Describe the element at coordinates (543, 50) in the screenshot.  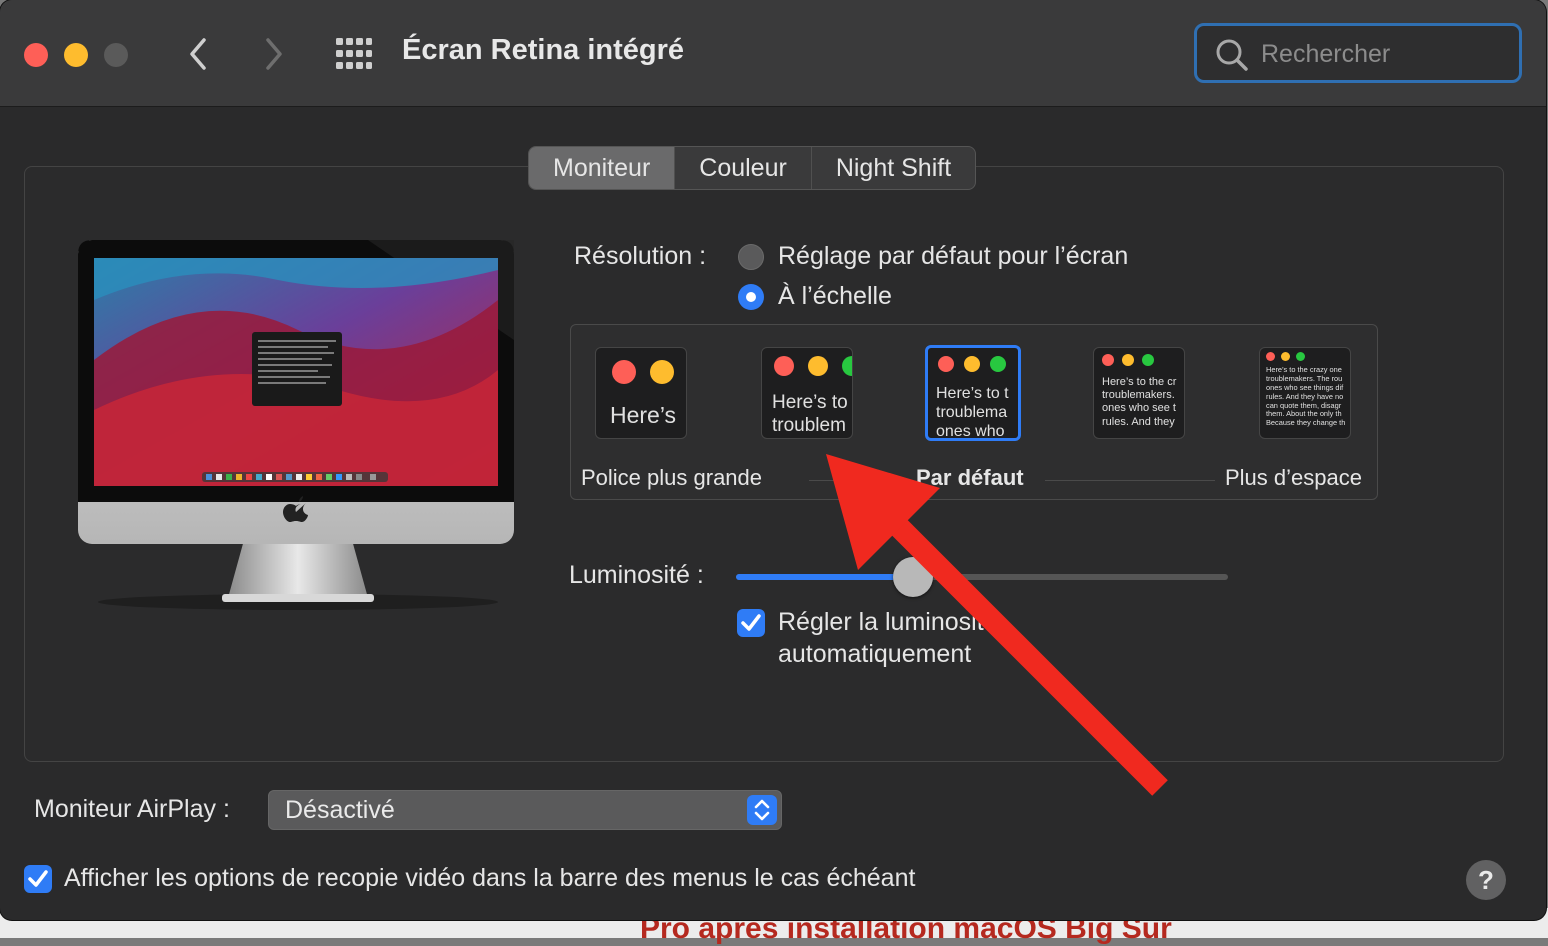
I see `window-title: Écran Retina intégré` at that location.